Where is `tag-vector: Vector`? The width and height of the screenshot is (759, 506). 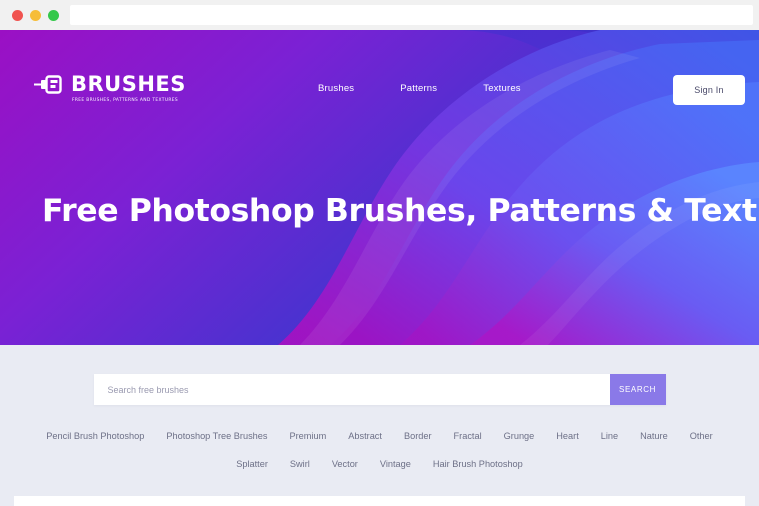
tag-vector: Vector is located at coordinates (345, 464).